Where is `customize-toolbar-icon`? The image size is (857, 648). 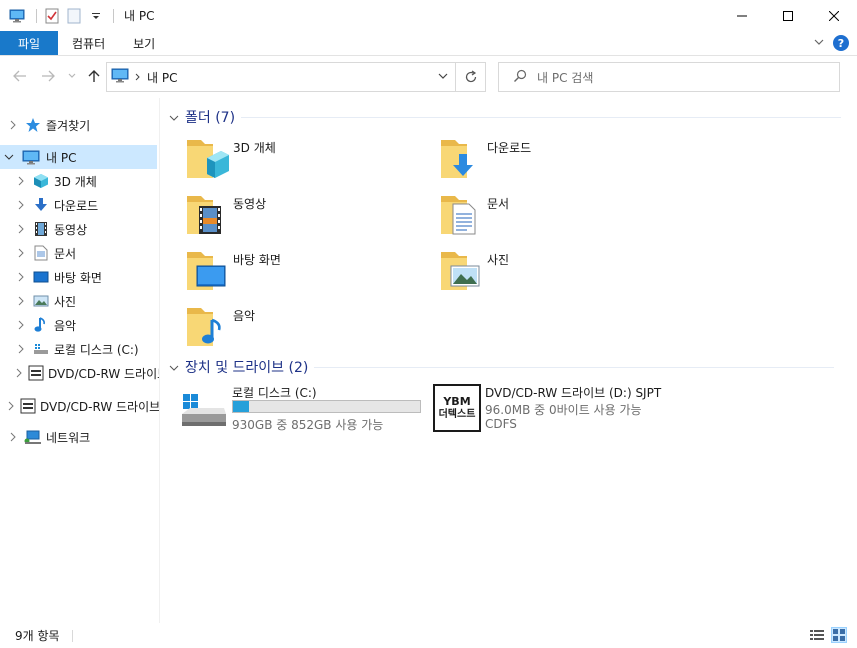
customize-toolbar-icon is located at coordinates (96, 16).